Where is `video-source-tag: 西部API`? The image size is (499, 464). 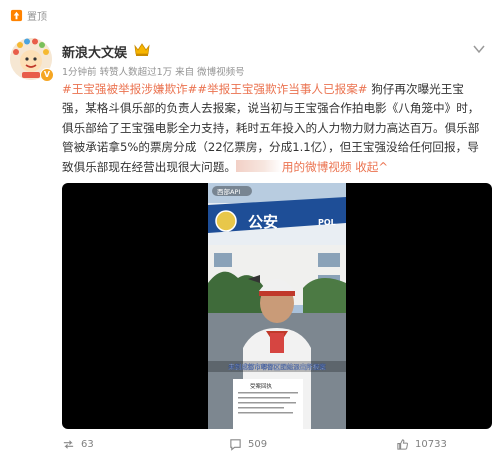 video-source-tag: 西部API is located at coordinates (228, 191).